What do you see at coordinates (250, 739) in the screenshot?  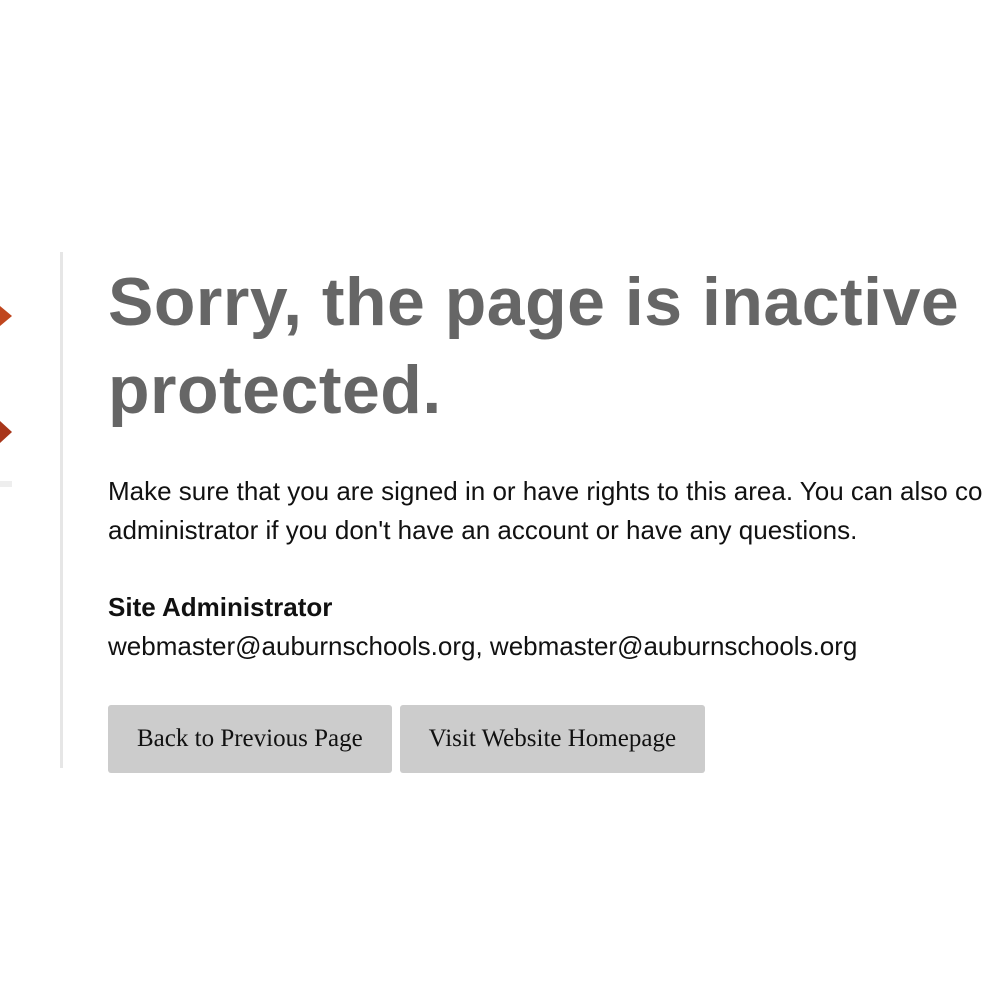 I see `back-to-previous-page-button: Back to Previous Page` at bounding box center [250, 739].